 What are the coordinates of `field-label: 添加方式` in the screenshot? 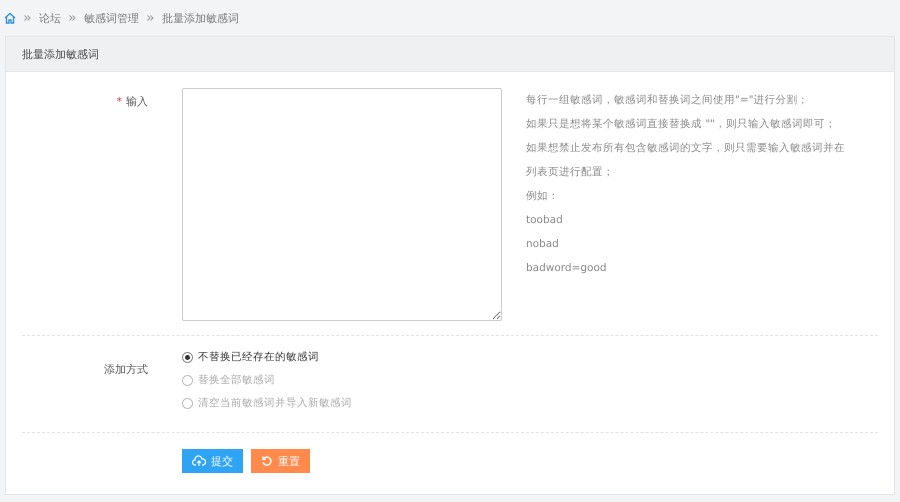 It's located at (125, 370).